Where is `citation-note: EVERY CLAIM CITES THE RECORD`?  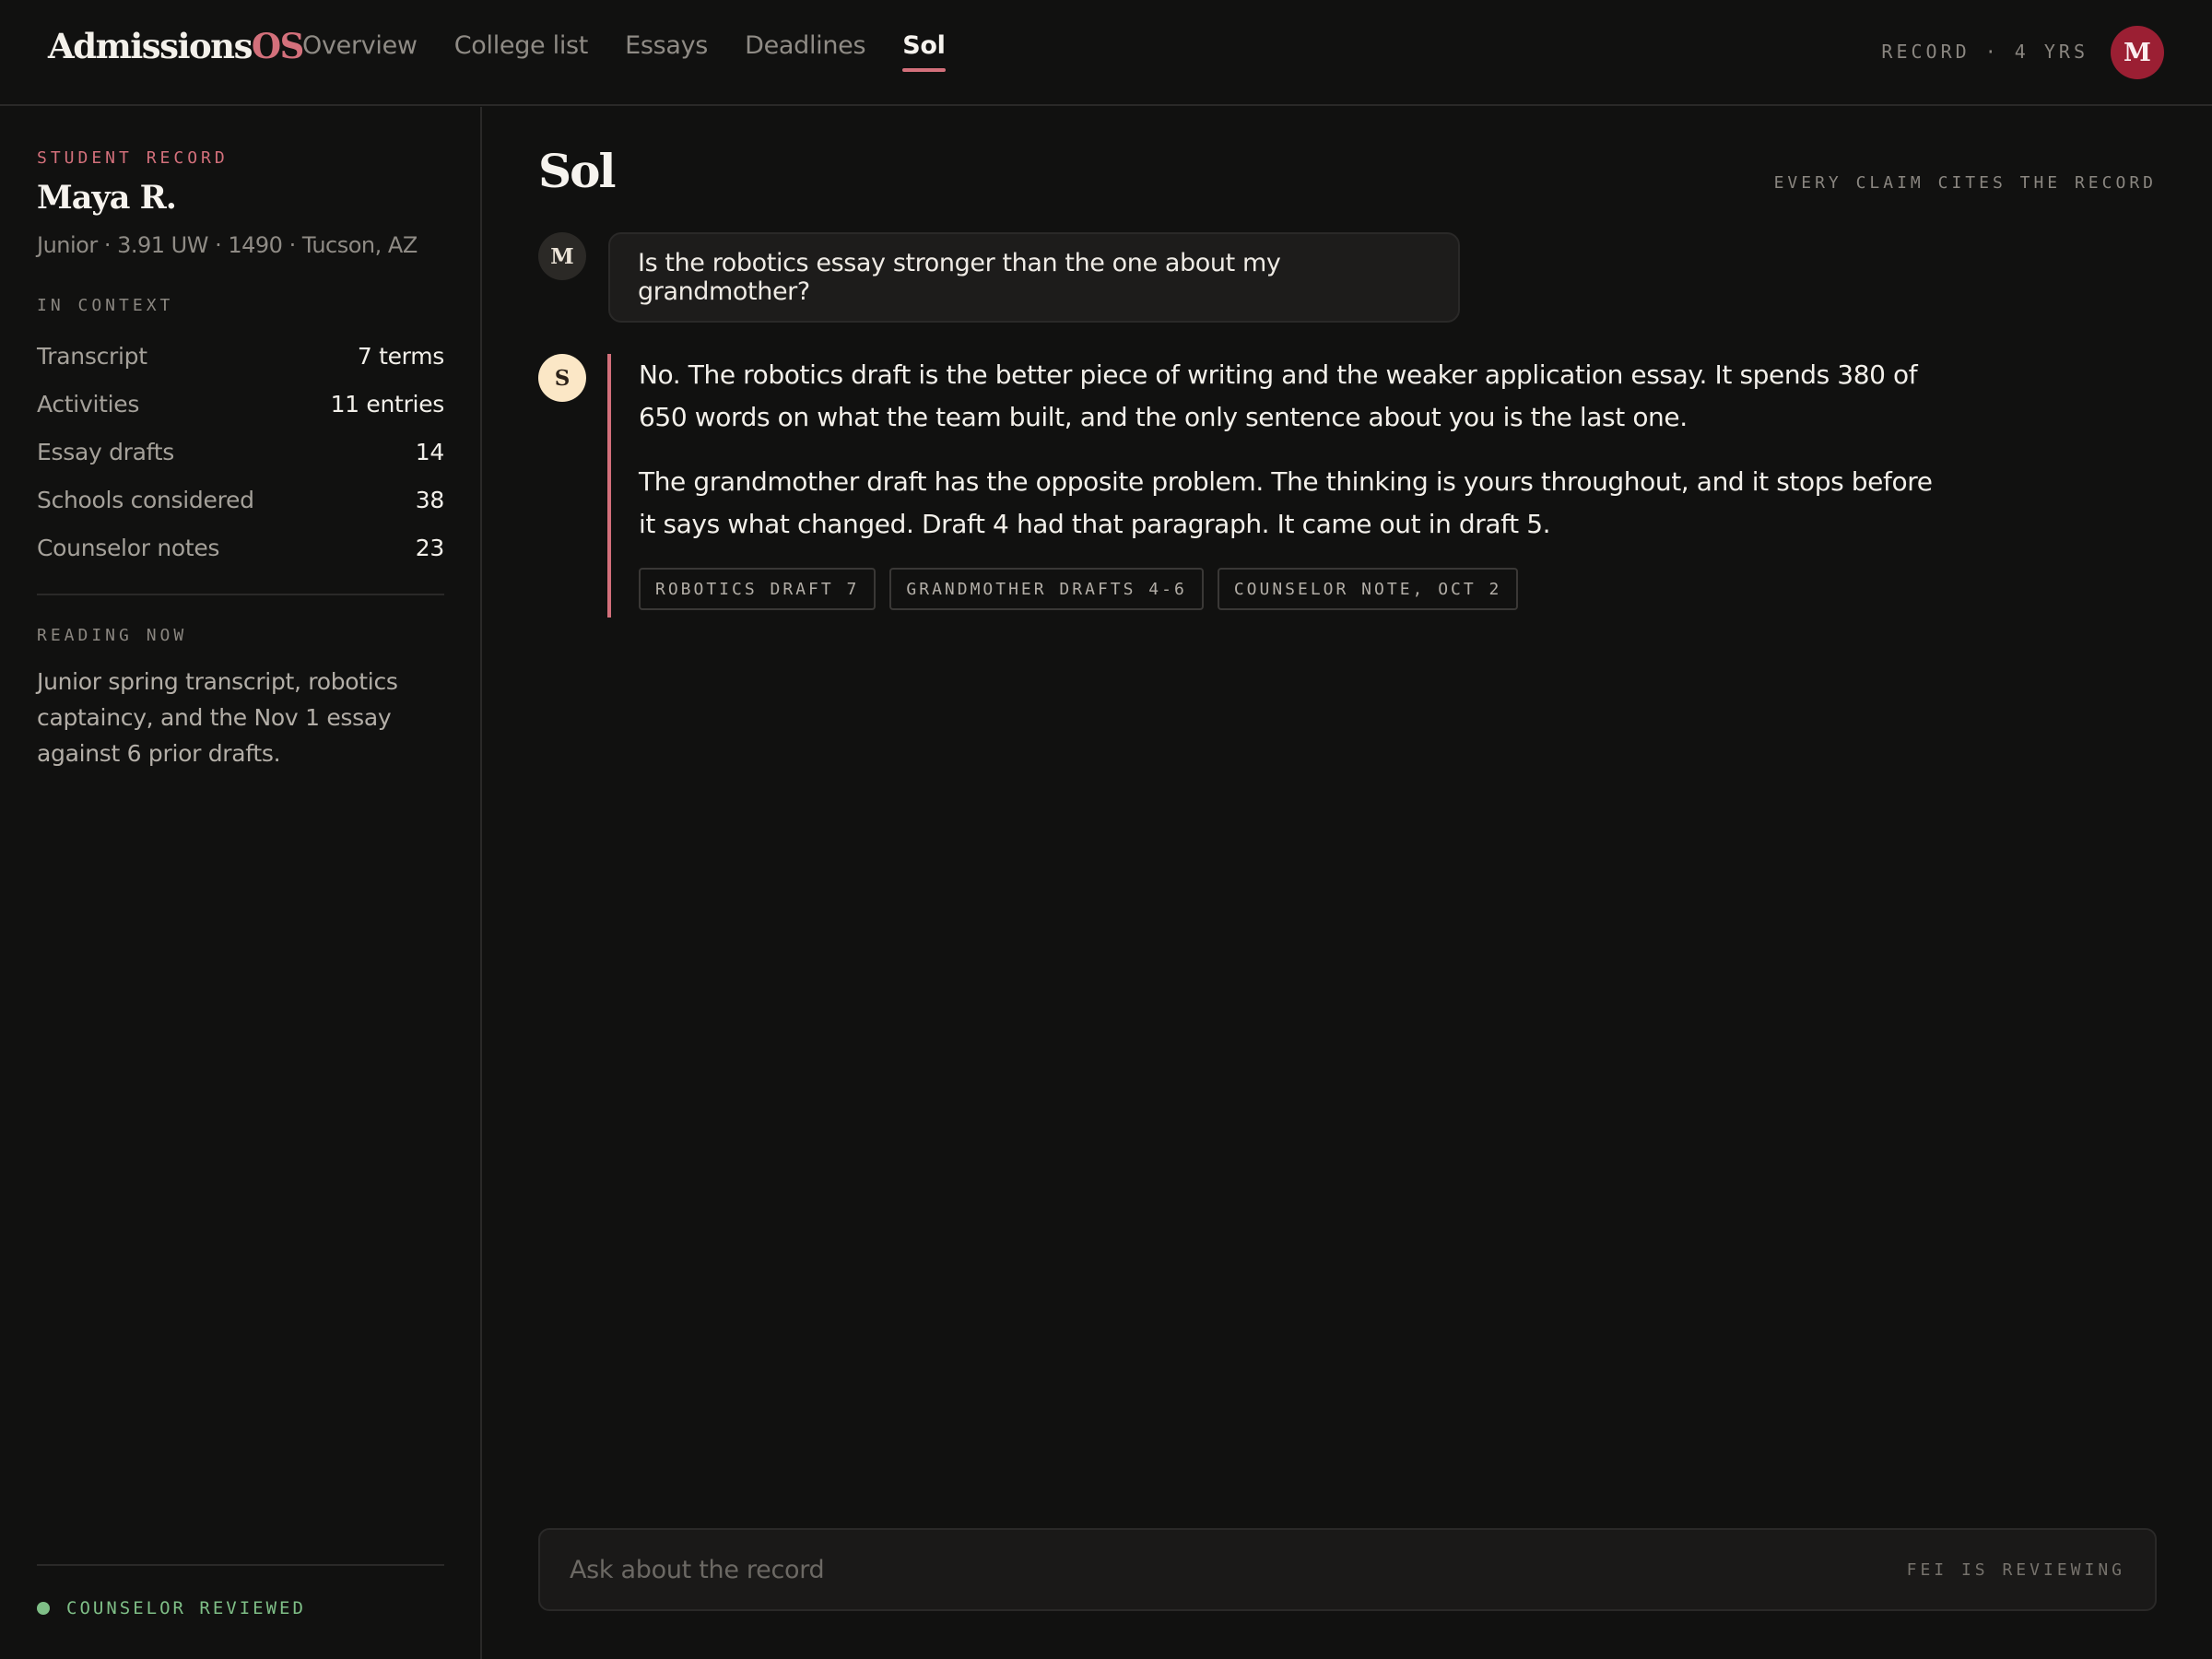
citation-note: EVERY CLAIM CITES THE RECORD is located at coordinates (1965, 183).